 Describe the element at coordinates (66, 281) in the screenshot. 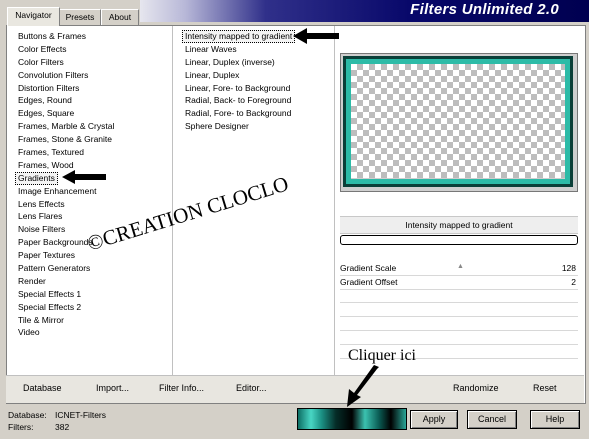

I see `category-item: Render` at that location.